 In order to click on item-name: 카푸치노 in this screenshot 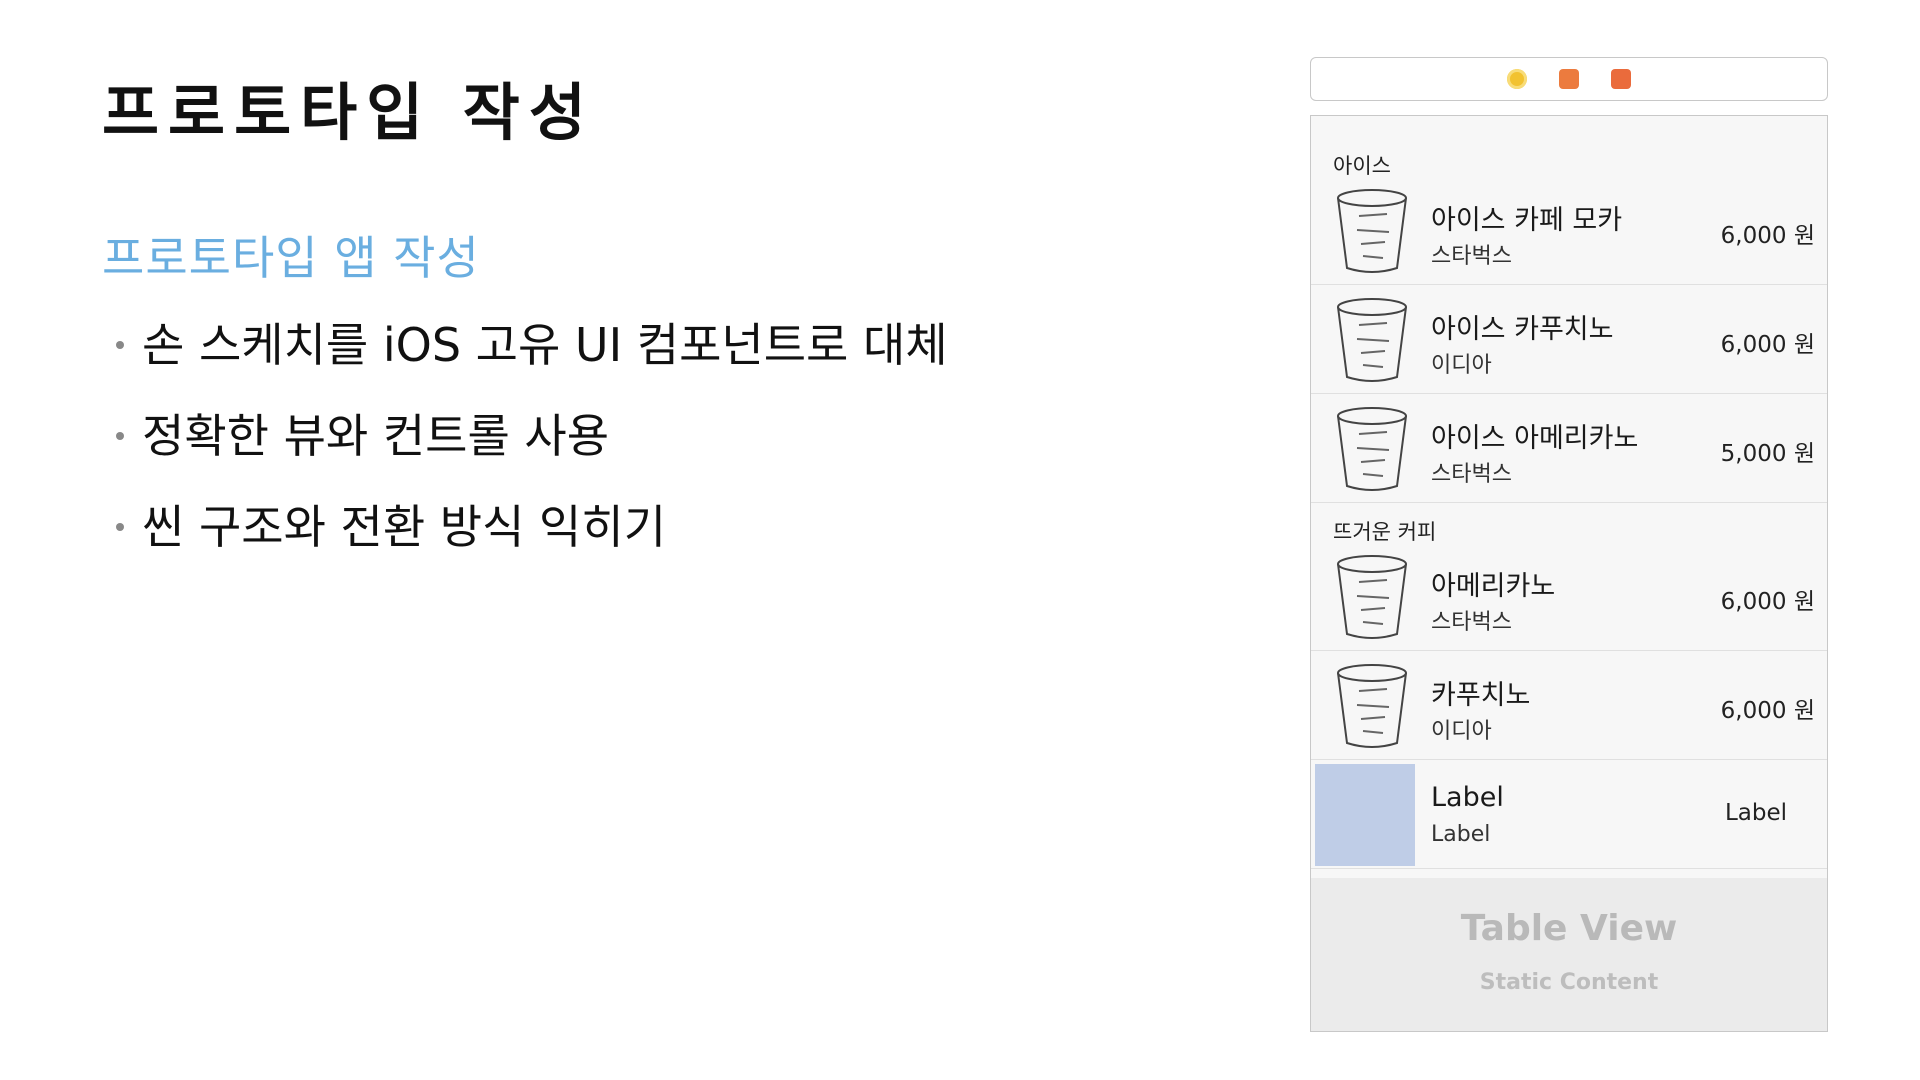, I will do `click(1481, 695)`.